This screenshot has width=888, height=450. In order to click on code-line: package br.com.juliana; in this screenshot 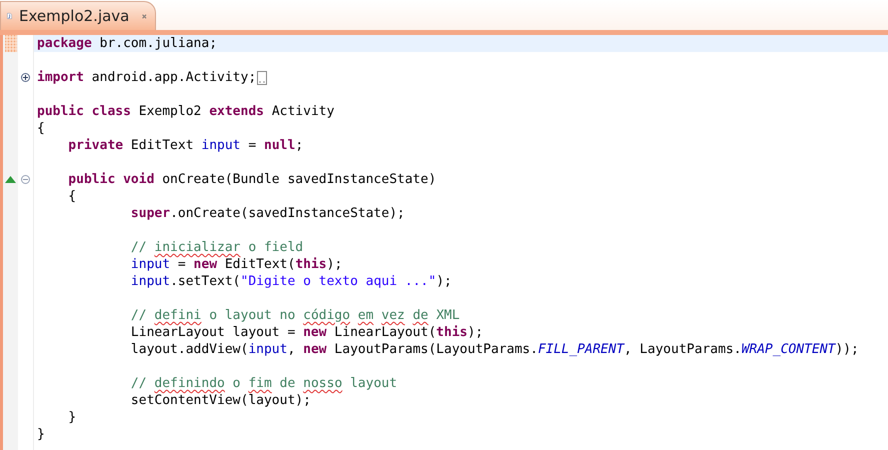, I will do `click(127, 43)`.